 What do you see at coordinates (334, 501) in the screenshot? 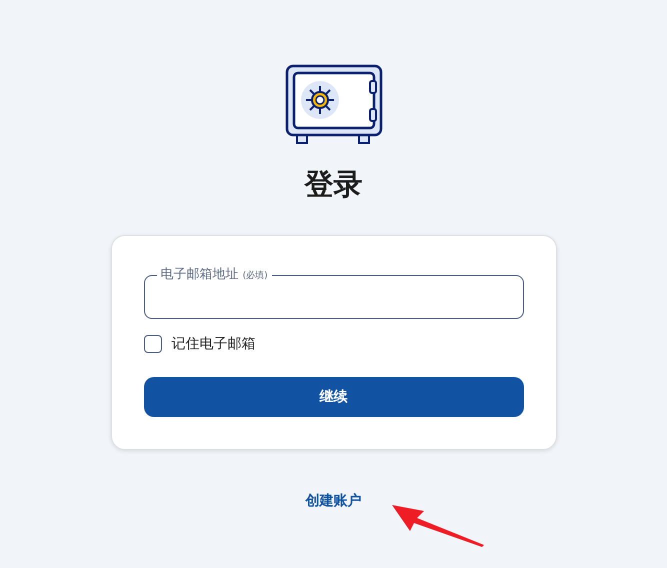
I see `create-account-link: 创建账户` at bounding box center [334, 501].